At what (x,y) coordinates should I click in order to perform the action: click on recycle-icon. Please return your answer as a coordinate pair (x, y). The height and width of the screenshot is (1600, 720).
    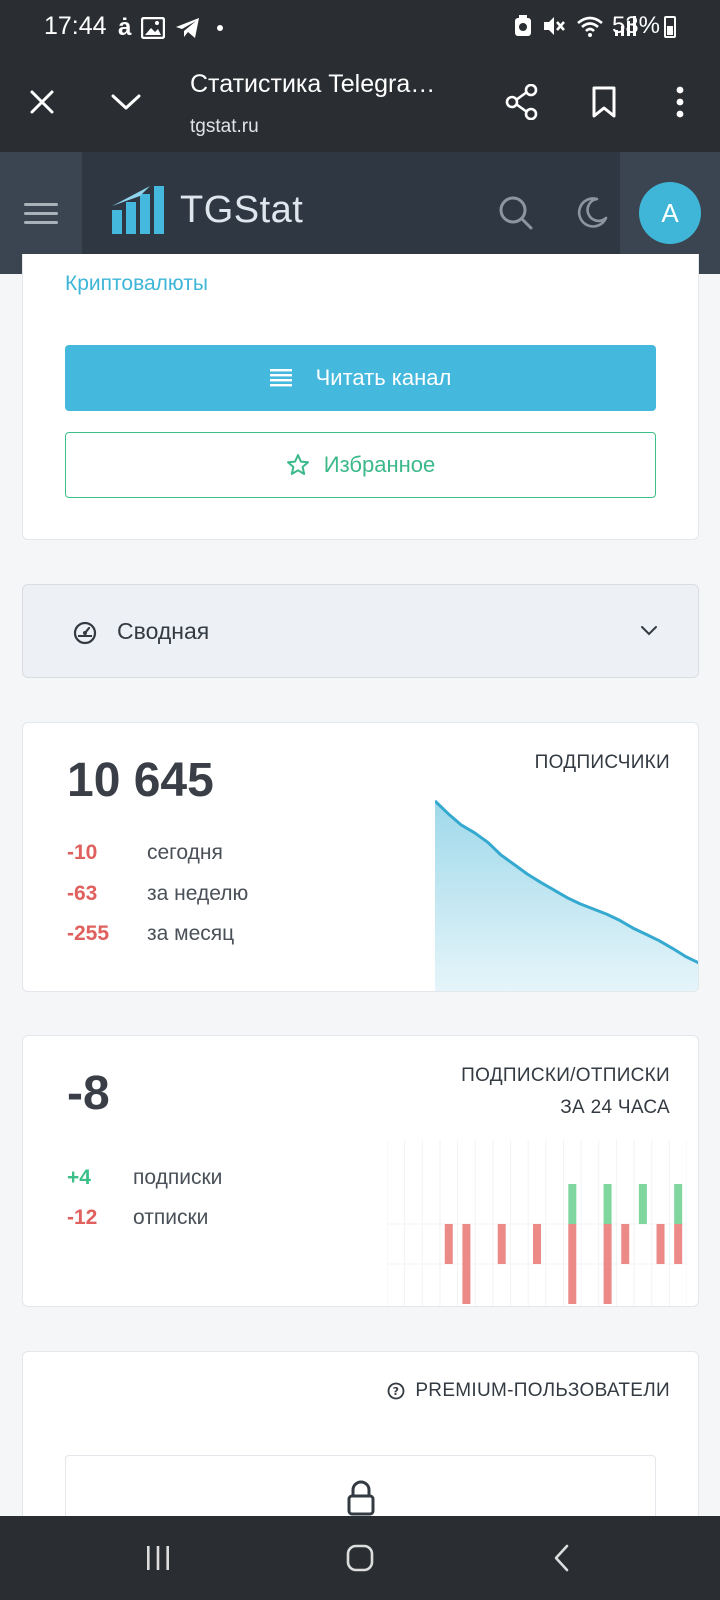
    Looking at the image, I should click on (523, 25).